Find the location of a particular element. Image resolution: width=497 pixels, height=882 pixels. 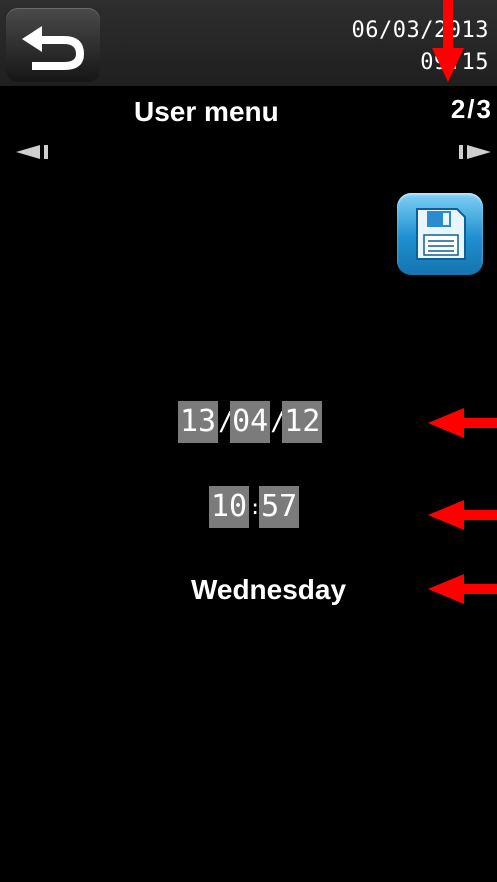

page-title: User menu is located at coordinates (206, 111).